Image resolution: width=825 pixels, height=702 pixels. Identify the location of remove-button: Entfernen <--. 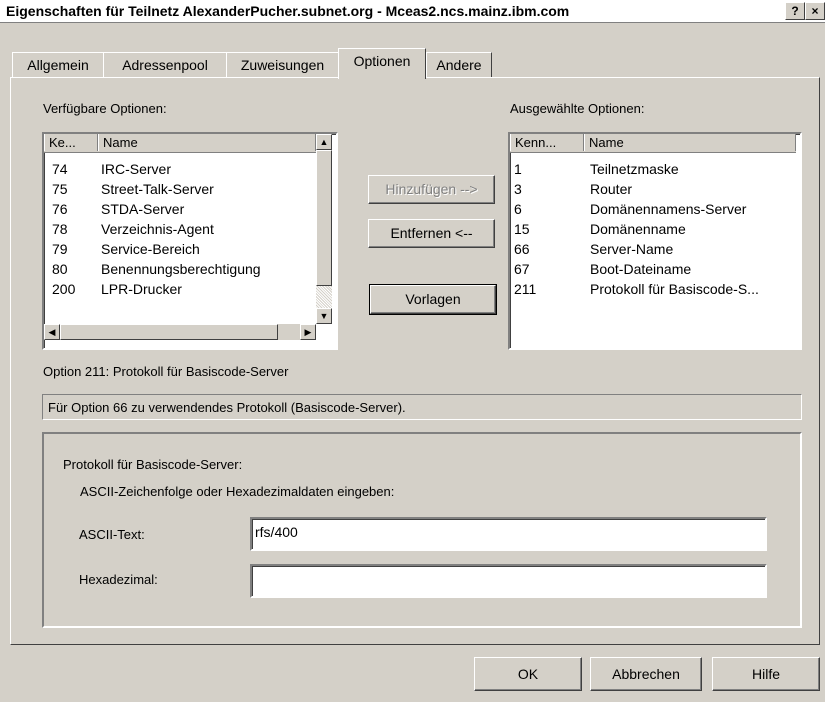
(431, 233).